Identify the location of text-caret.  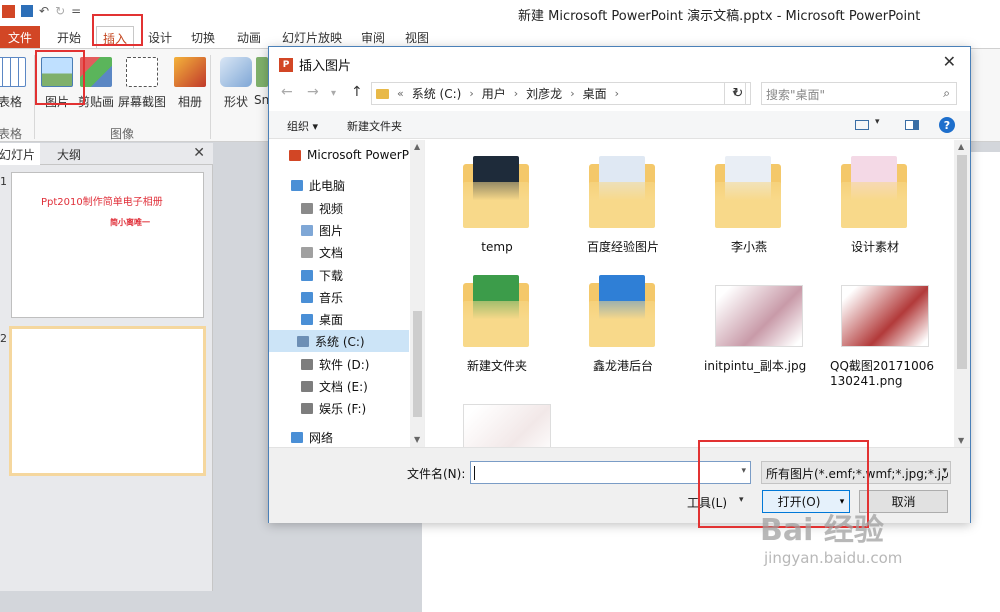
(474, 473).